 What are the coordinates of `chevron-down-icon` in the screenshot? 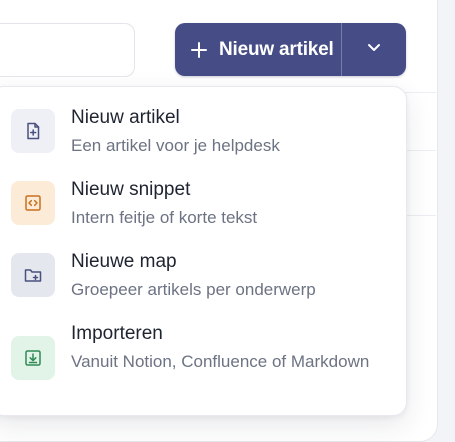 It's located at (374, 49).